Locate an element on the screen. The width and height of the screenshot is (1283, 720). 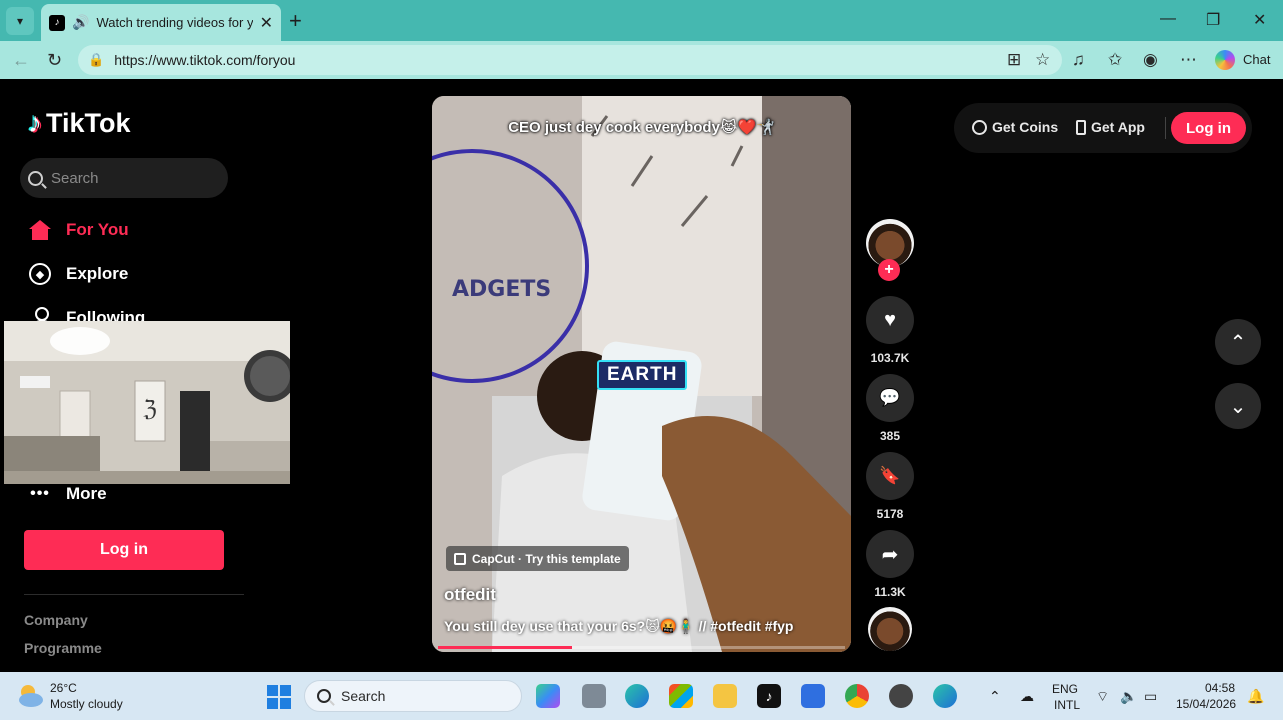
cloud-off-icon: ☁ is located at coordinates (1027, 696).